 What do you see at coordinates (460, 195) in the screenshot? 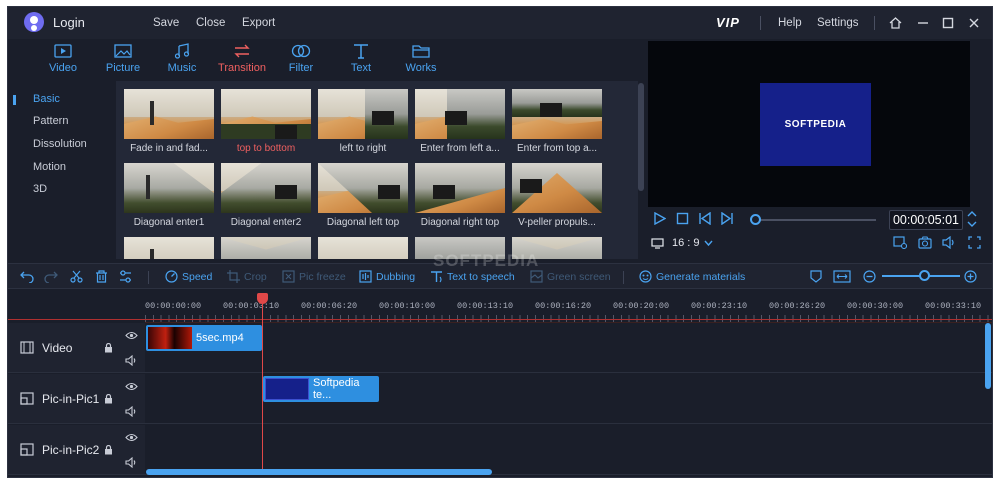
I see `transition-item: Diagonal right top` at bounding box center [460, 195].